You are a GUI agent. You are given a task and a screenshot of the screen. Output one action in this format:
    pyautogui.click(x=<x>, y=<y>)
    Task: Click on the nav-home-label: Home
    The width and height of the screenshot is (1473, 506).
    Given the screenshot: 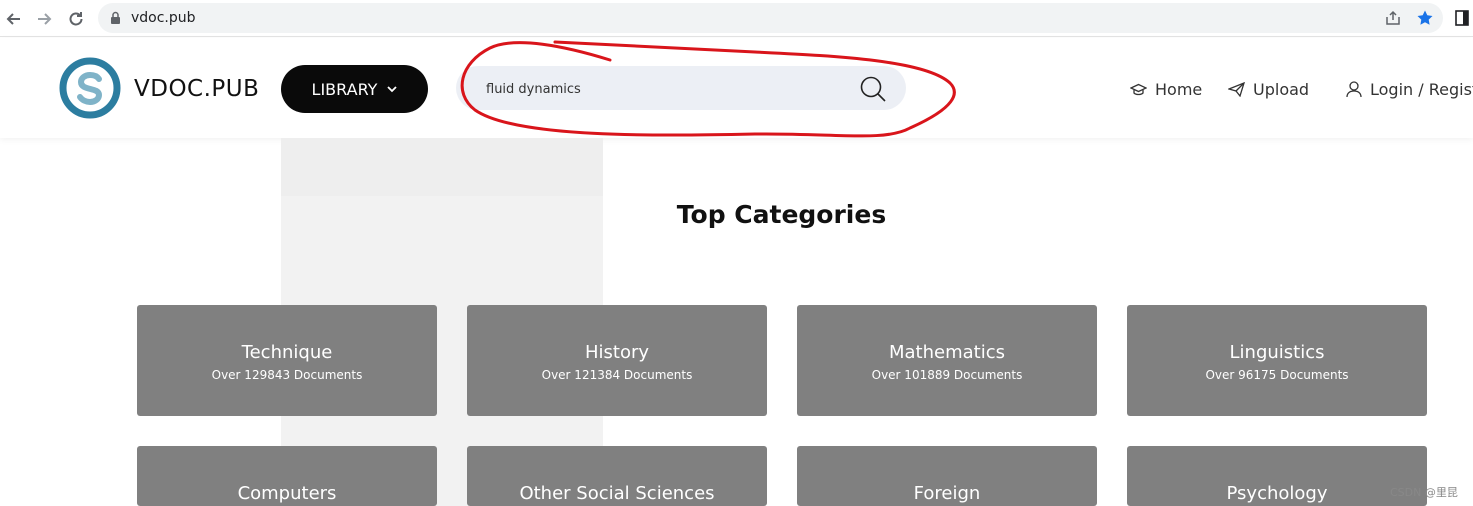 What is the action you would take?
    pyautogui.click(x=1179, y=89)
    